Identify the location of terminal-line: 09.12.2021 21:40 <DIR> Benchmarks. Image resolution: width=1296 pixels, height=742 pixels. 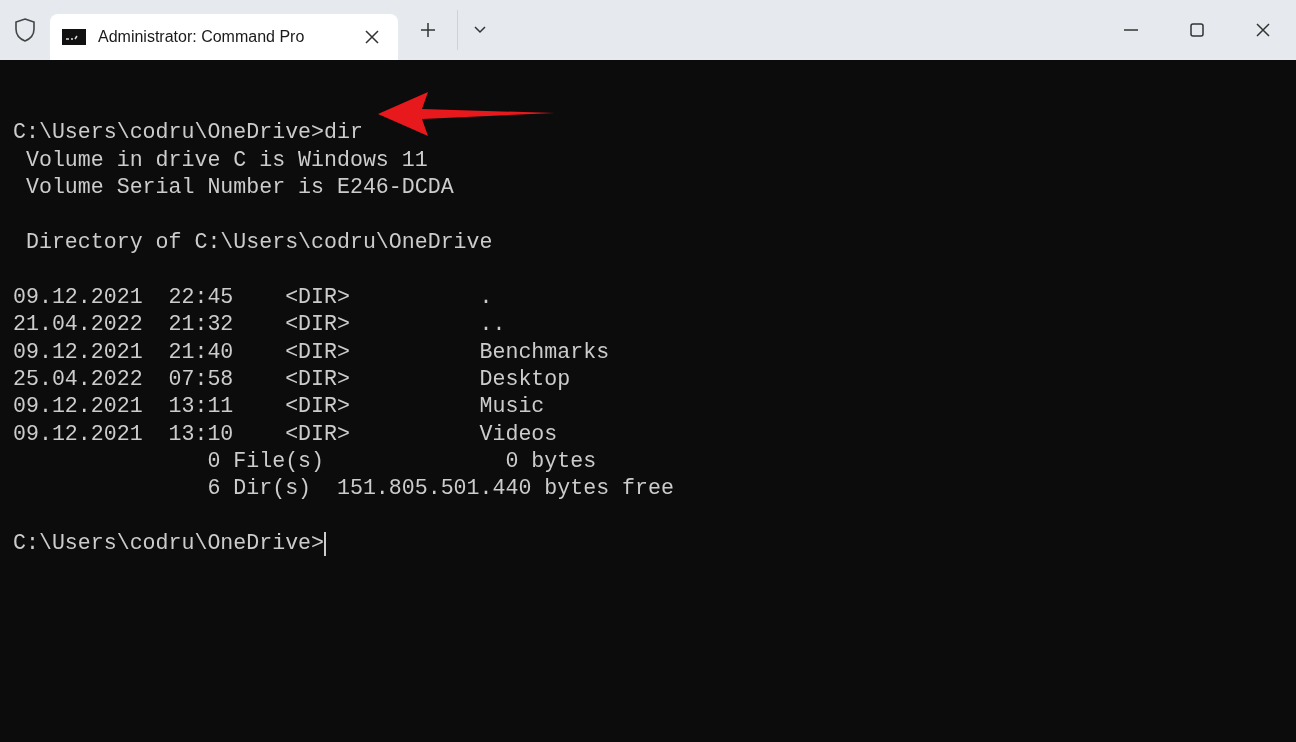
(311, 352).